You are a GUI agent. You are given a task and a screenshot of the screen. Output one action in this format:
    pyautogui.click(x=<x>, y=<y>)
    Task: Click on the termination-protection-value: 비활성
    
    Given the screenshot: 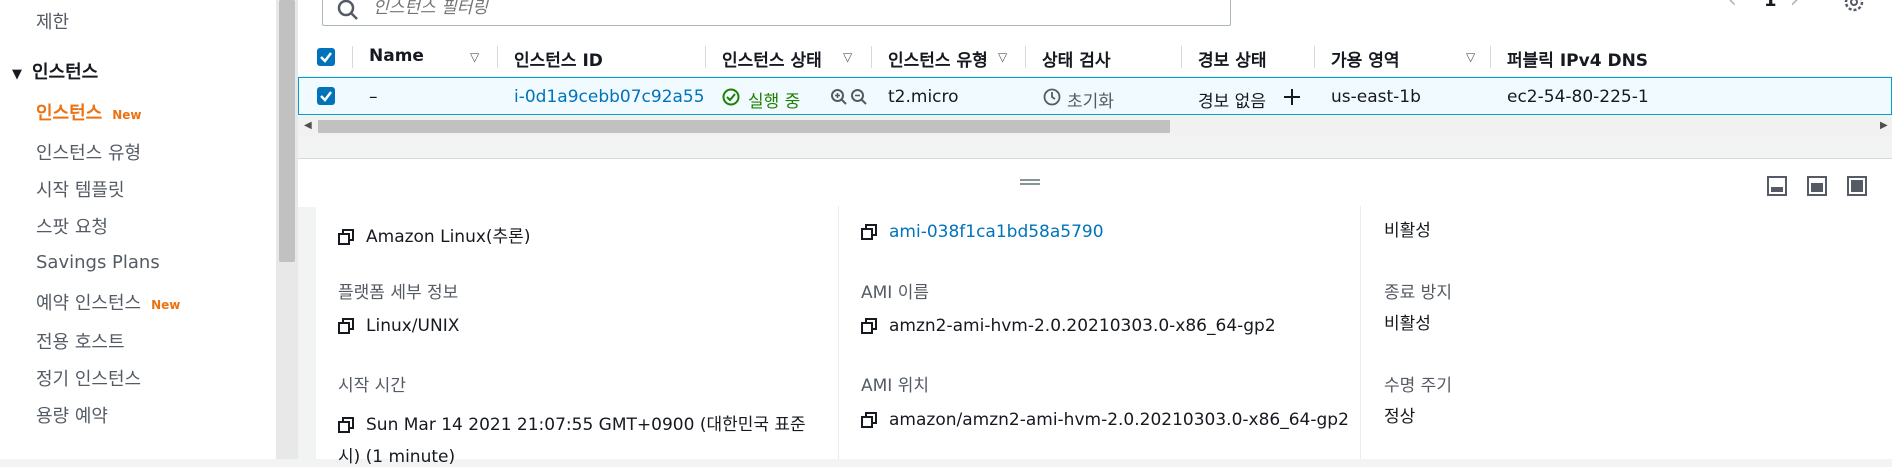 What is the action you would take?
    pyautogui.click(x=1407, y=324)
    